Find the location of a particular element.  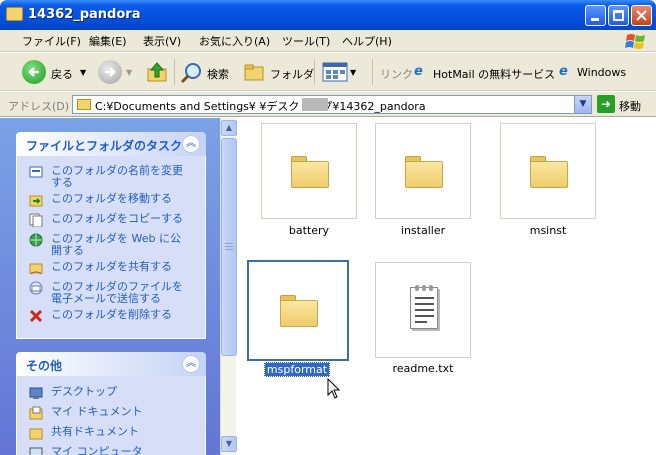

scroll-thumb is located at coordinates (229, 247).